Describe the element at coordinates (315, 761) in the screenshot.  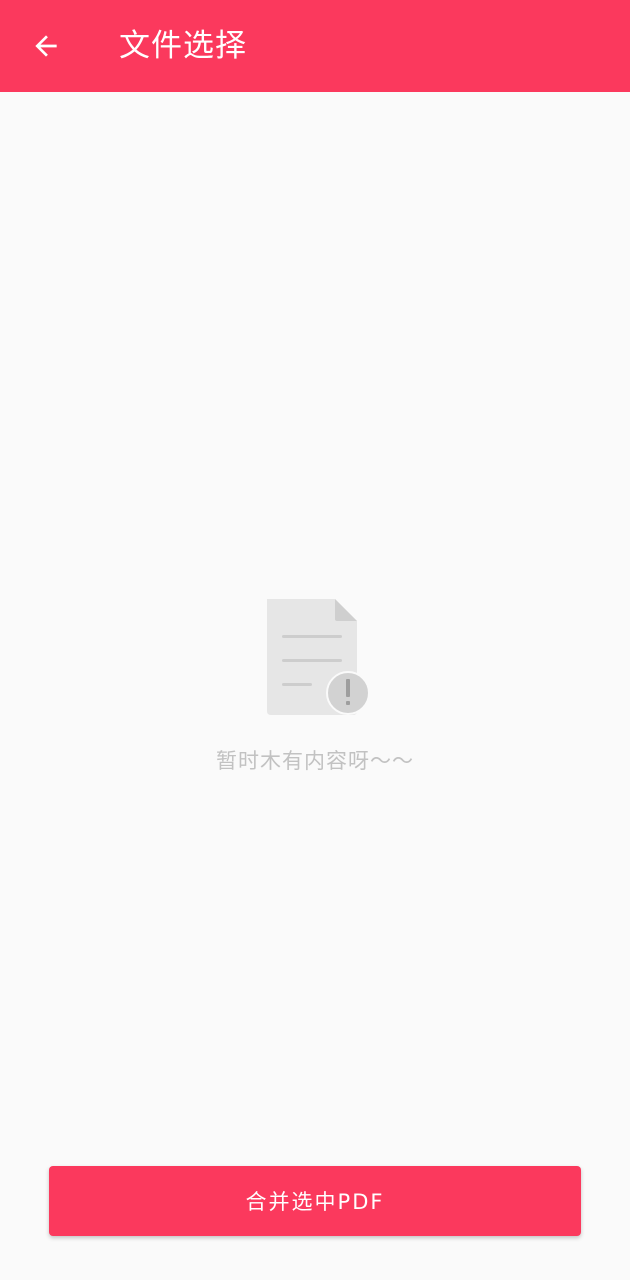
I see `empty-message: 暂时木有内容呀～～` at that location.